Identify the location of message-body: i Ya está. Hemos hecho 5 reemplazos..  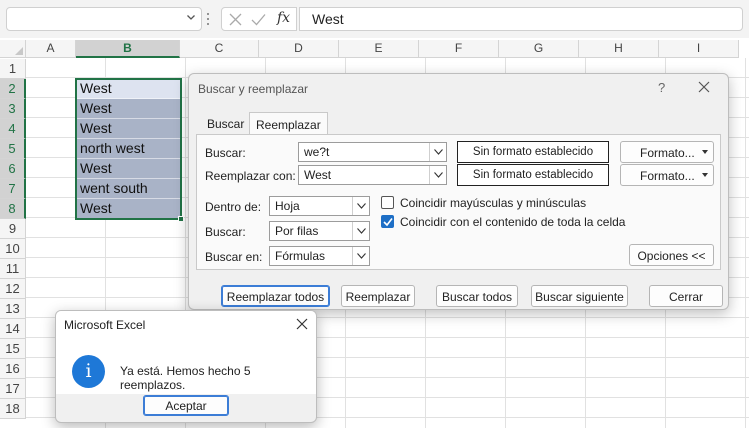
(186, 366).